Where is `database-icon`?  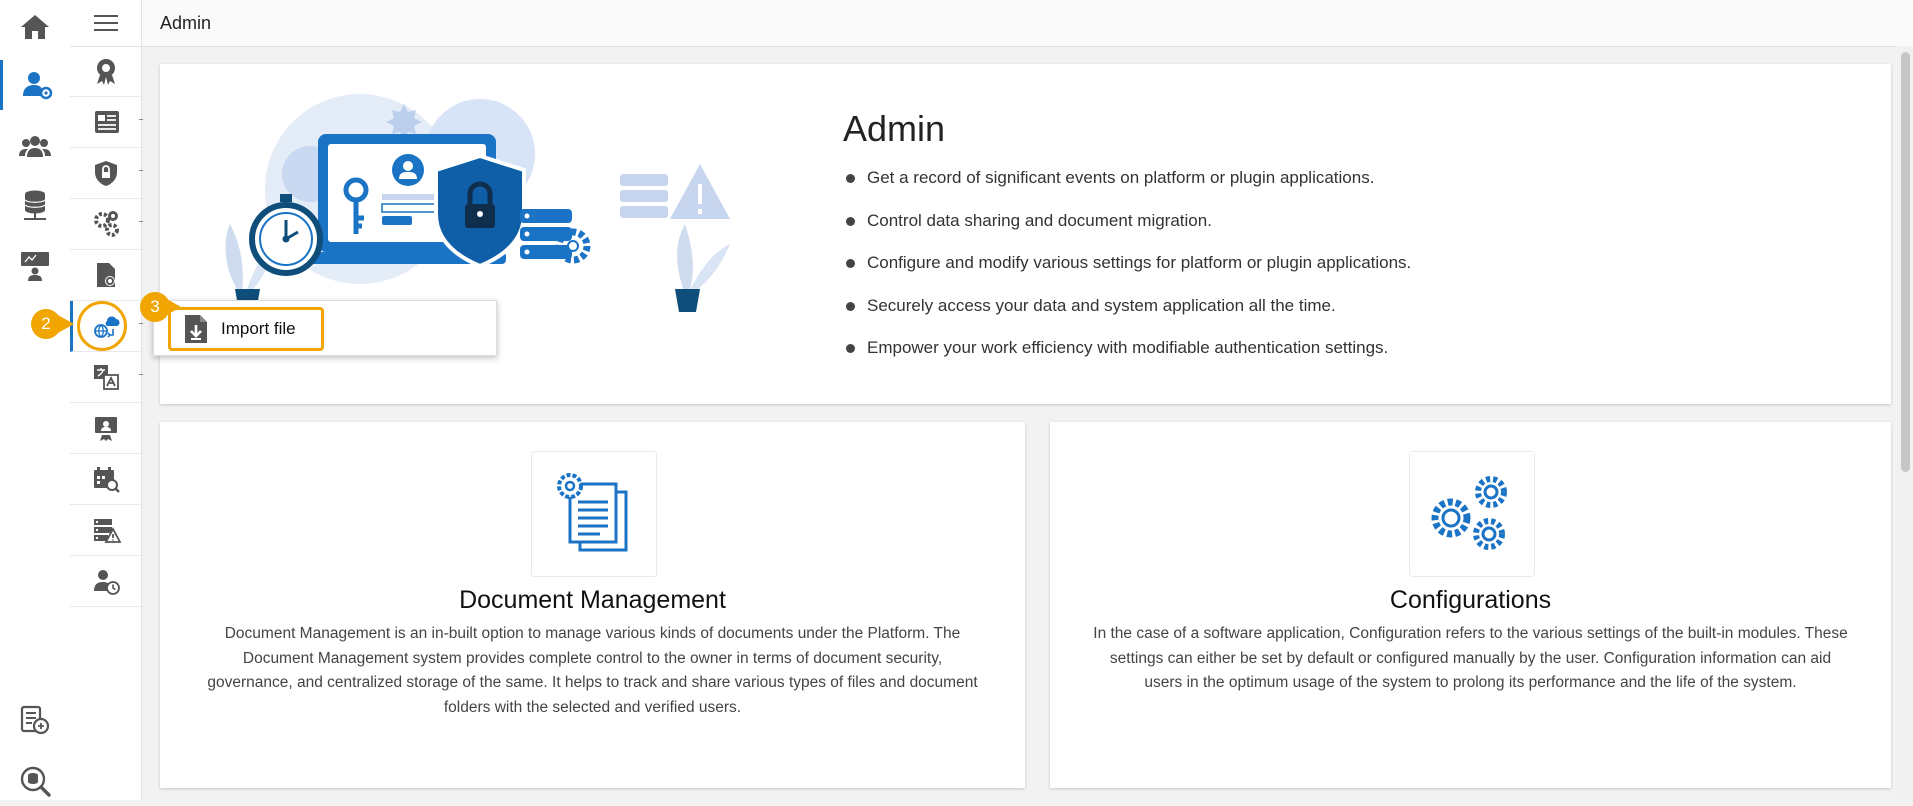 database-icon is located at coordinates (35, 205).